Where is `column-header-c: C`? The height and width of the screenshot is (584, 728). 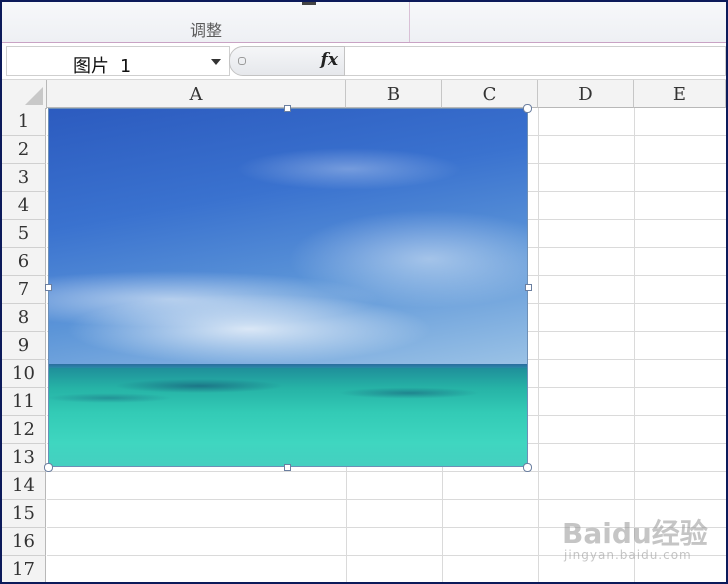 column-header-c: C is located at coordinates (490, 94).